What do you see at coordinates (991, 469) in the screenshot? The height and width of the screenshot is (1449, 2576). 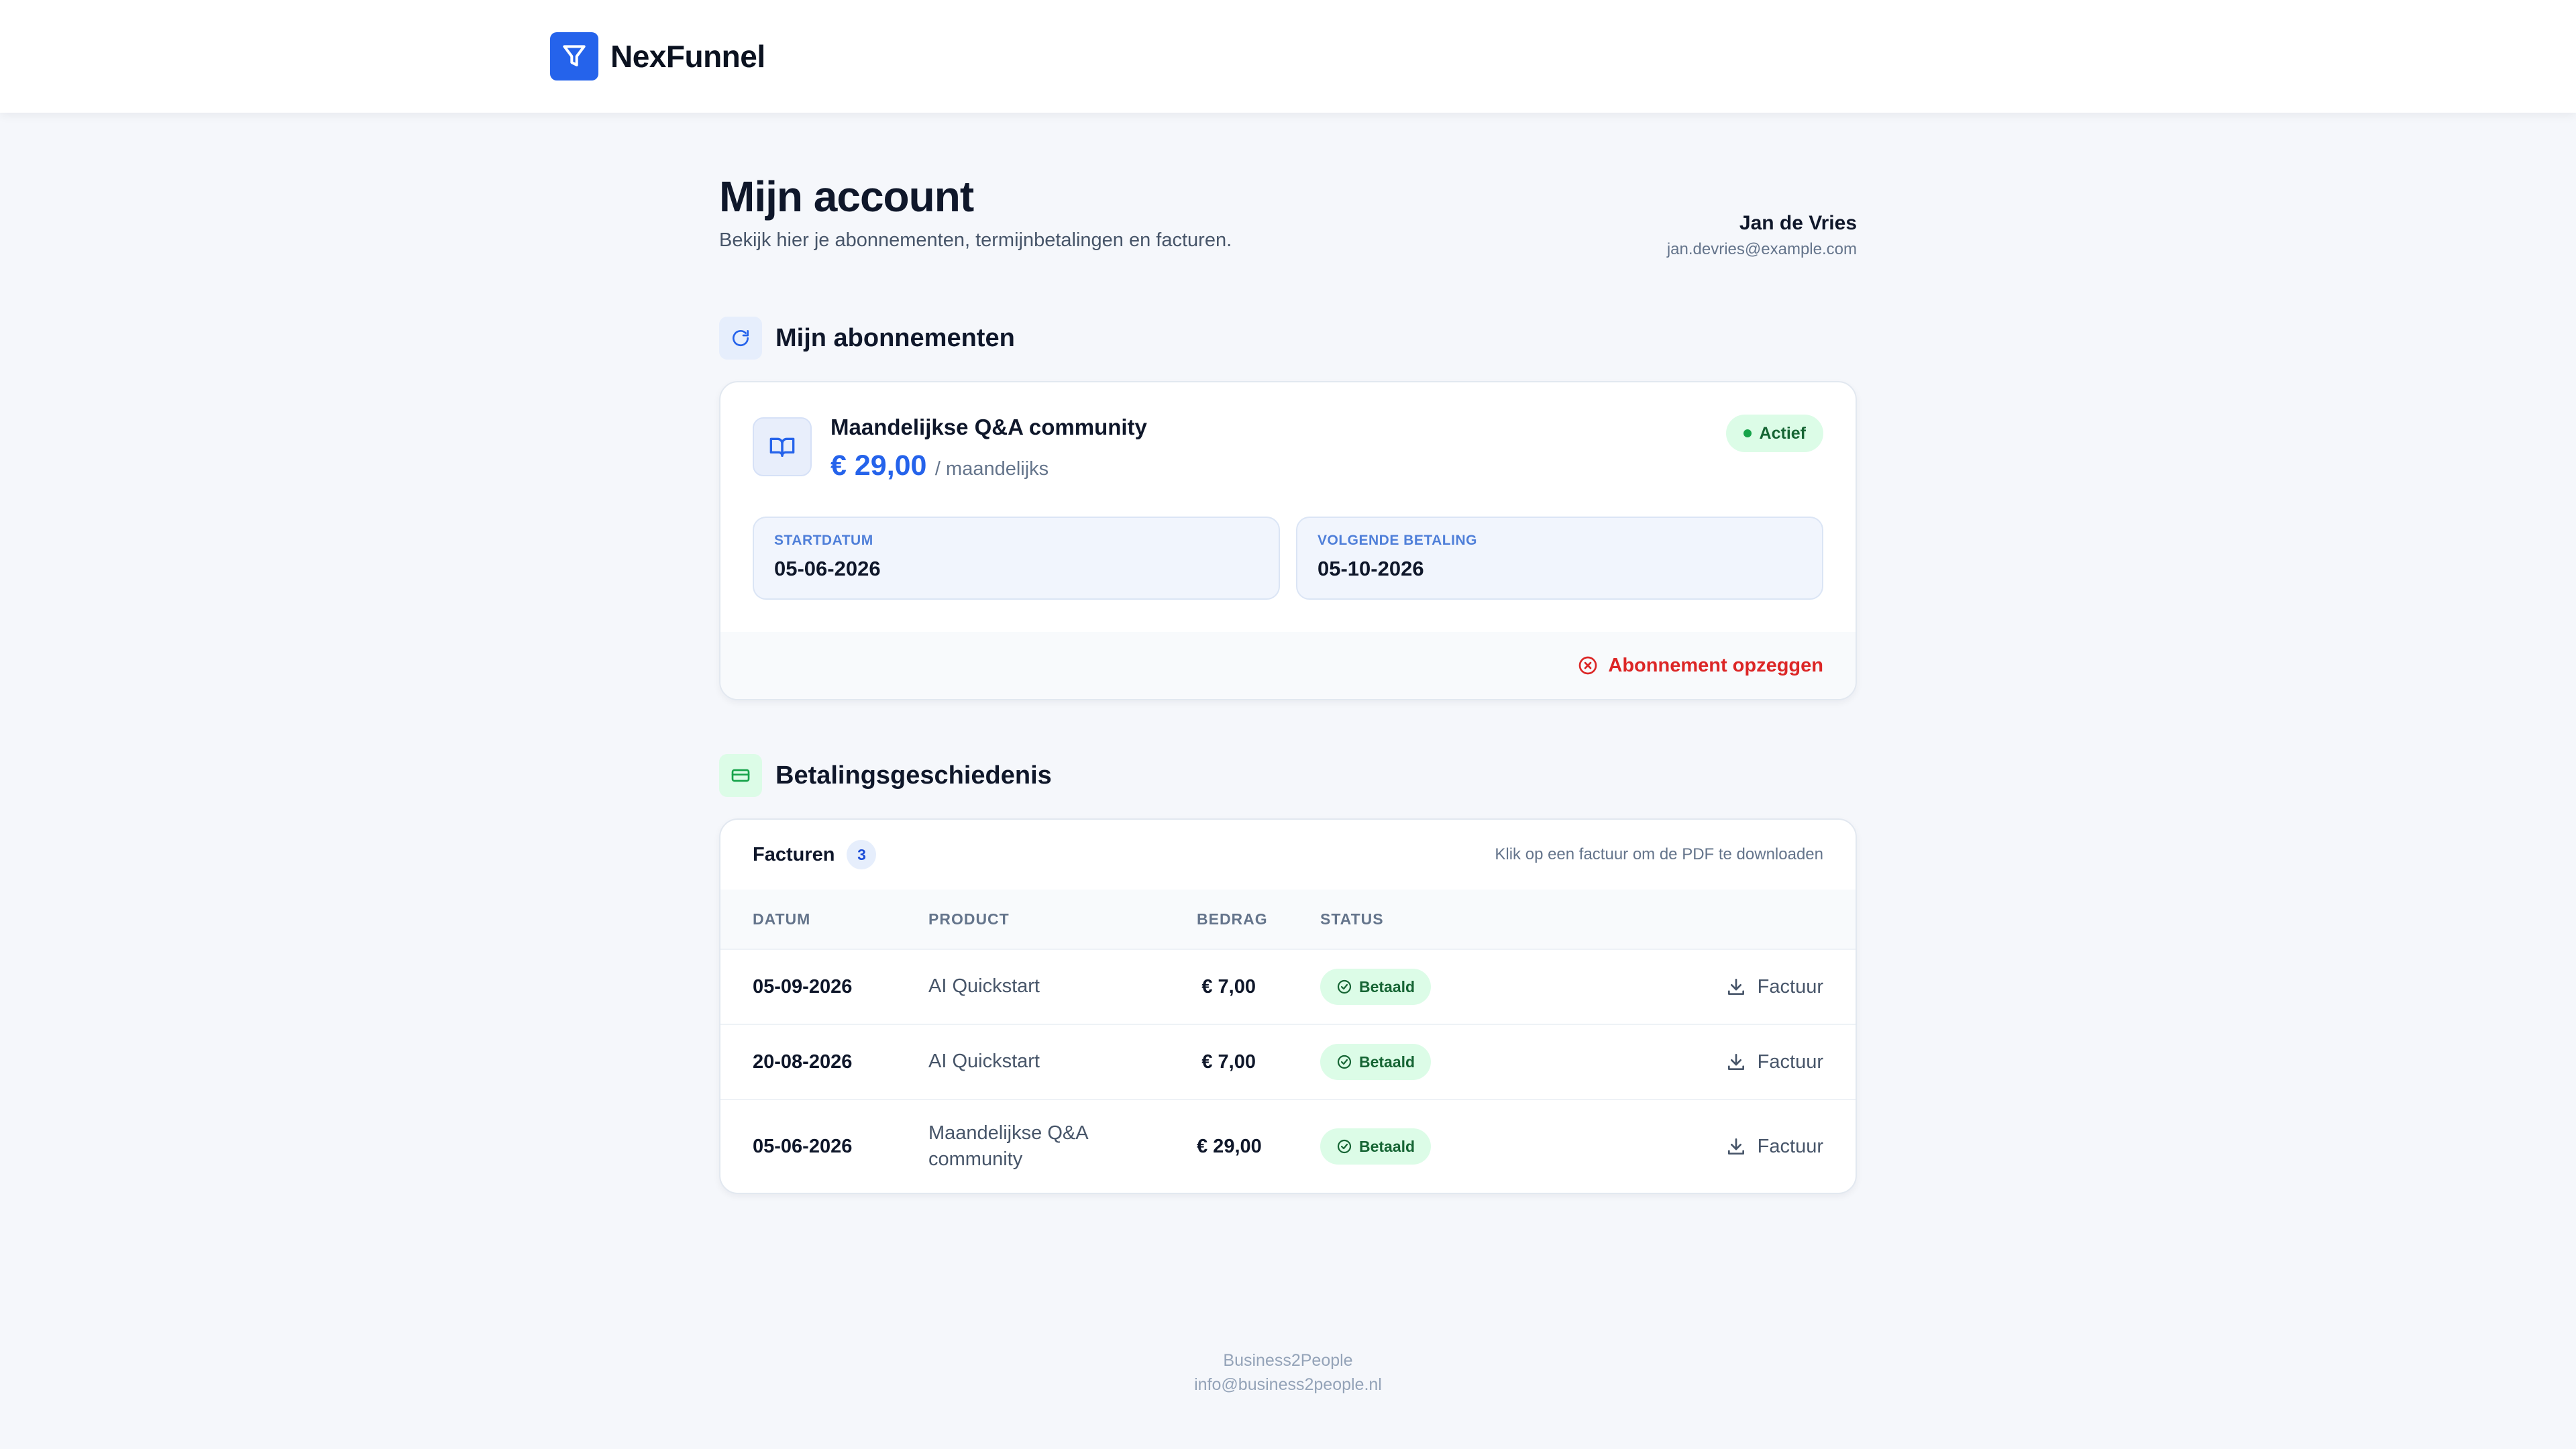 I see `price-period: / maandelijks` at bounding box center [991, 469].